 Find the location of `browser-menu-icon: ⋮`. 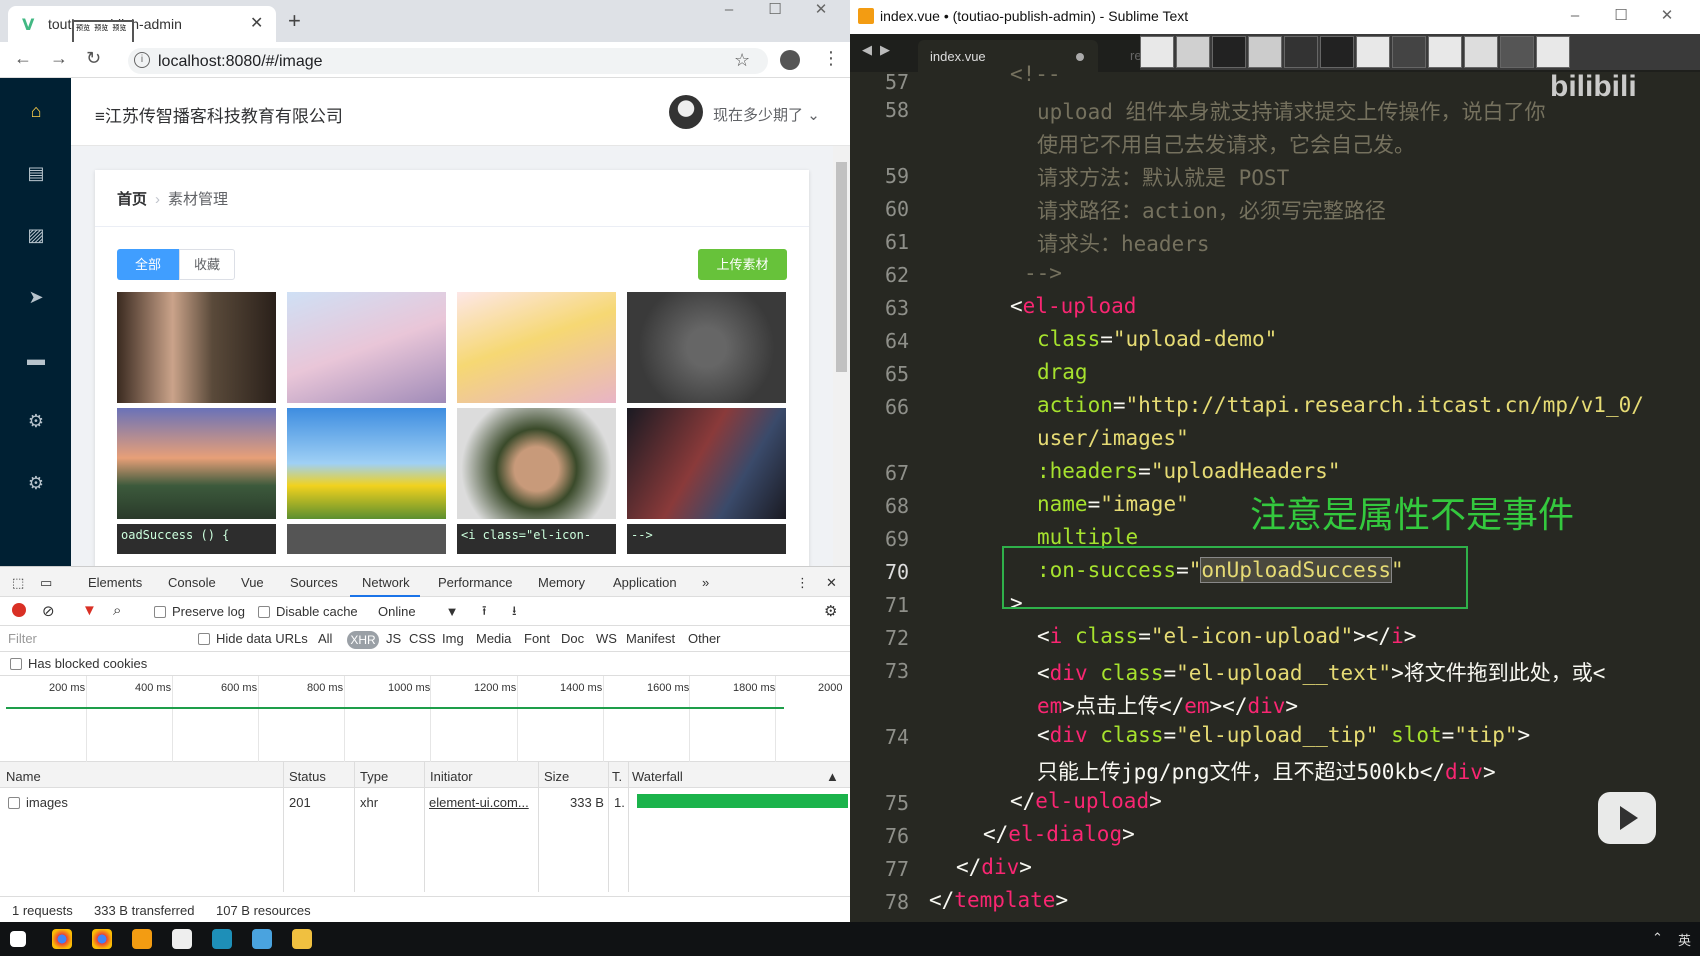

browser-menu-icon: ⋮ is located at coordinates (831, 58).